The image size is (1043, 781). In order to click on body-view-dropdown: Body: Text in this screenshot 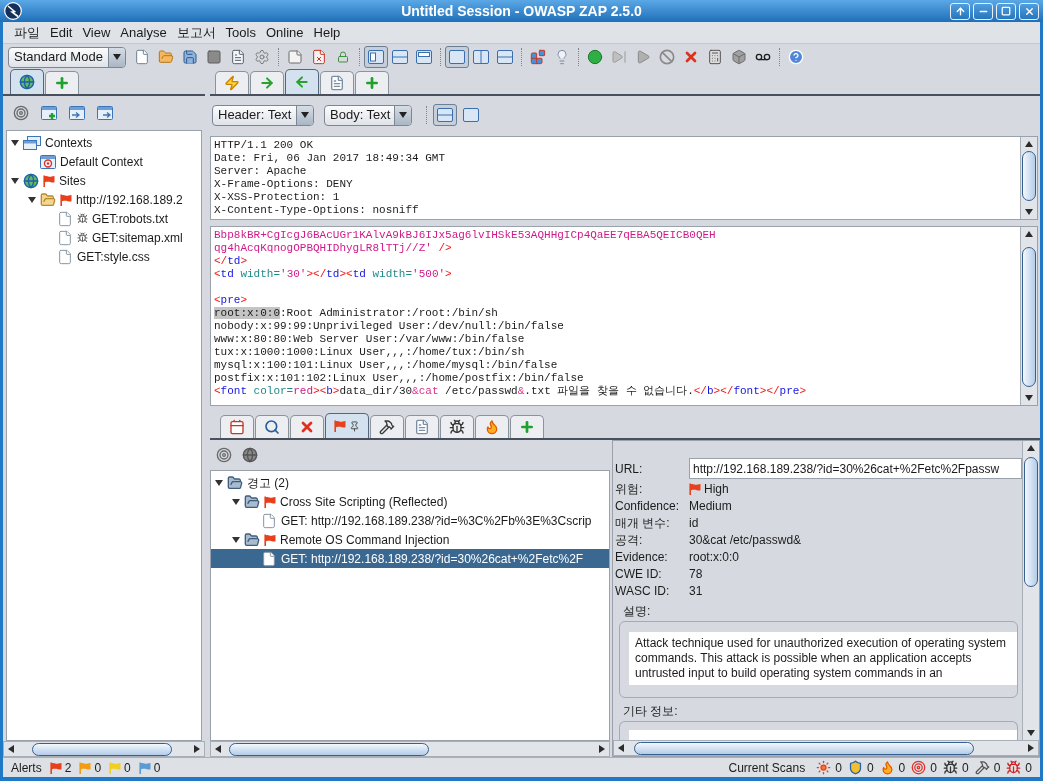, I will do `click(368, 115)`.